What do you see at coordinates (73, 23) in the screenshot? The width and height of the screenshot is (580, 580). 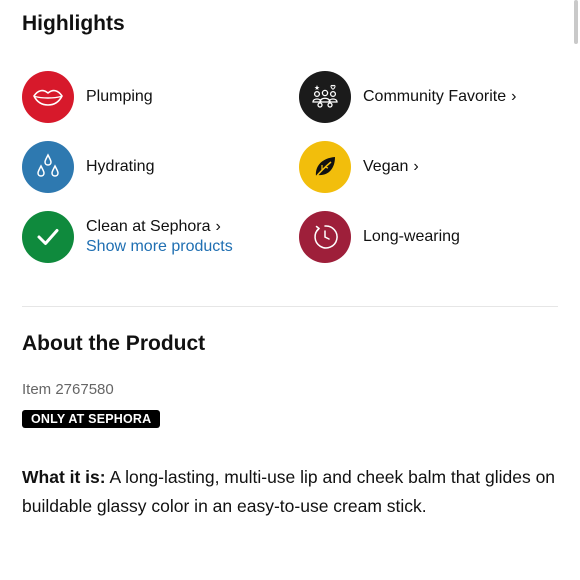 I see `highlights-title: Highlights` at bounding box center [73, 23].